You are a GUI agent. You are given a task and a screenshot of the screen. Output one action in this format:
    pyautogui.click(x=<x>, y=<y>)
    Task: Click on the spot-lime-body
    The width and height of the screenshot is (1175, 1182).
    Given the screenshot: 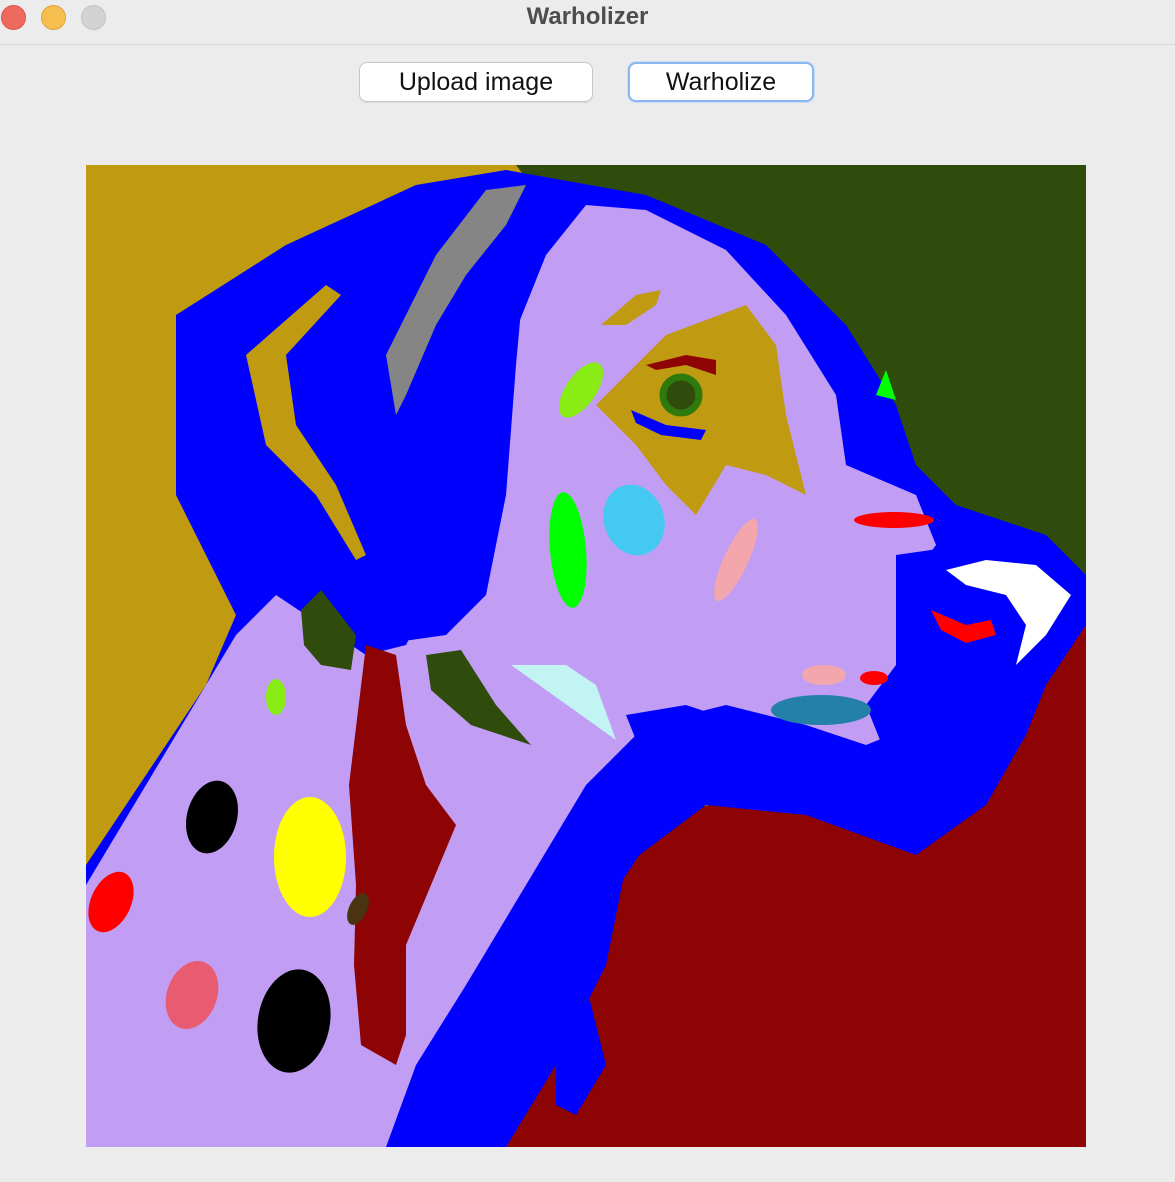 What is the action you would take?
    pyautogui.click(x=276, y=697)
    